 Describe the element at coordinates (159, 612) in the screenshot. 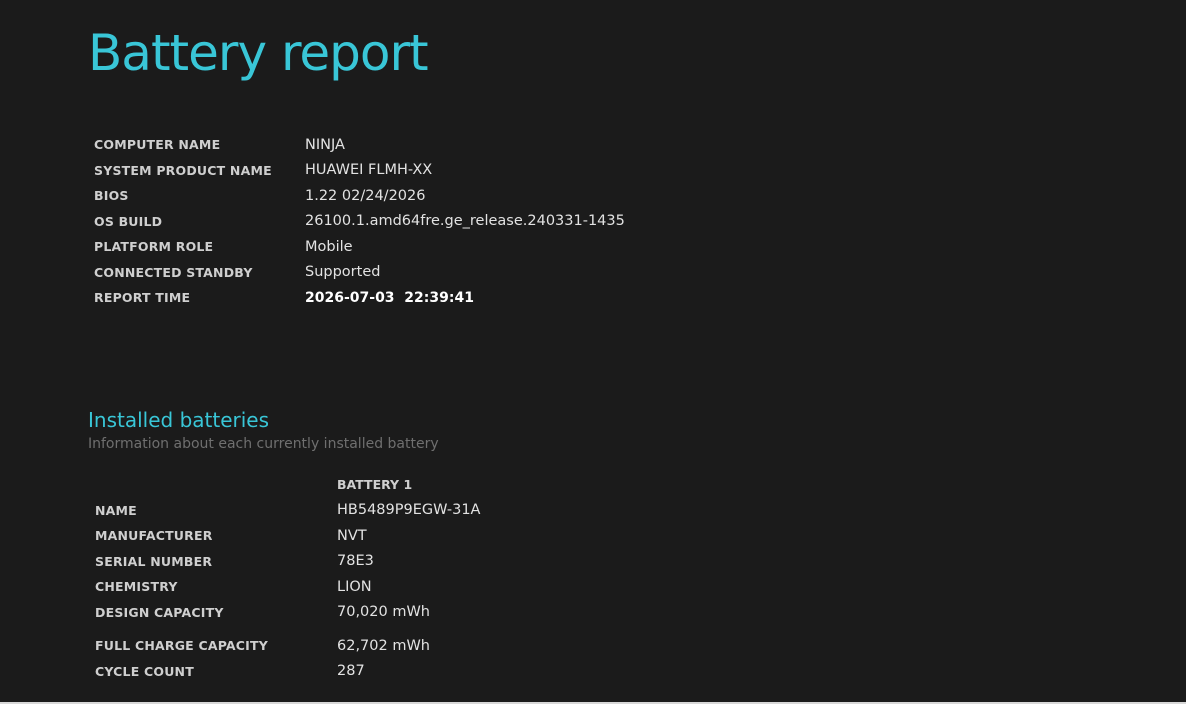

I see `battery-label: DESIGN CAPACITY` at that location.